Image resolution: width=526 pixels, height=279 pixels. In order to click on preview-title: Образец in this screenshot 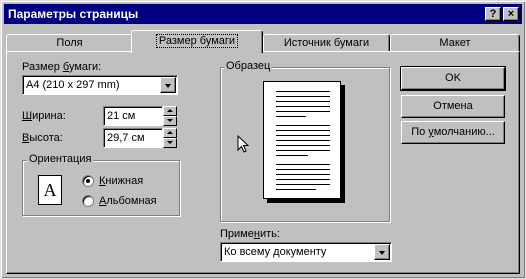, I will do `click(248, 66)`.